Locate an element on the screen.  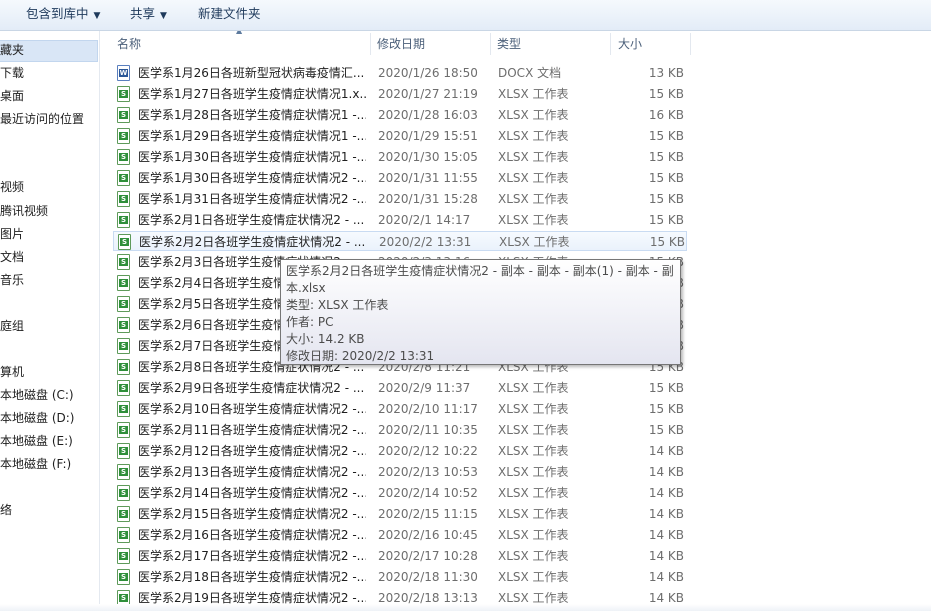
nav-item-network: 络 is located at coordinates (6, 510).